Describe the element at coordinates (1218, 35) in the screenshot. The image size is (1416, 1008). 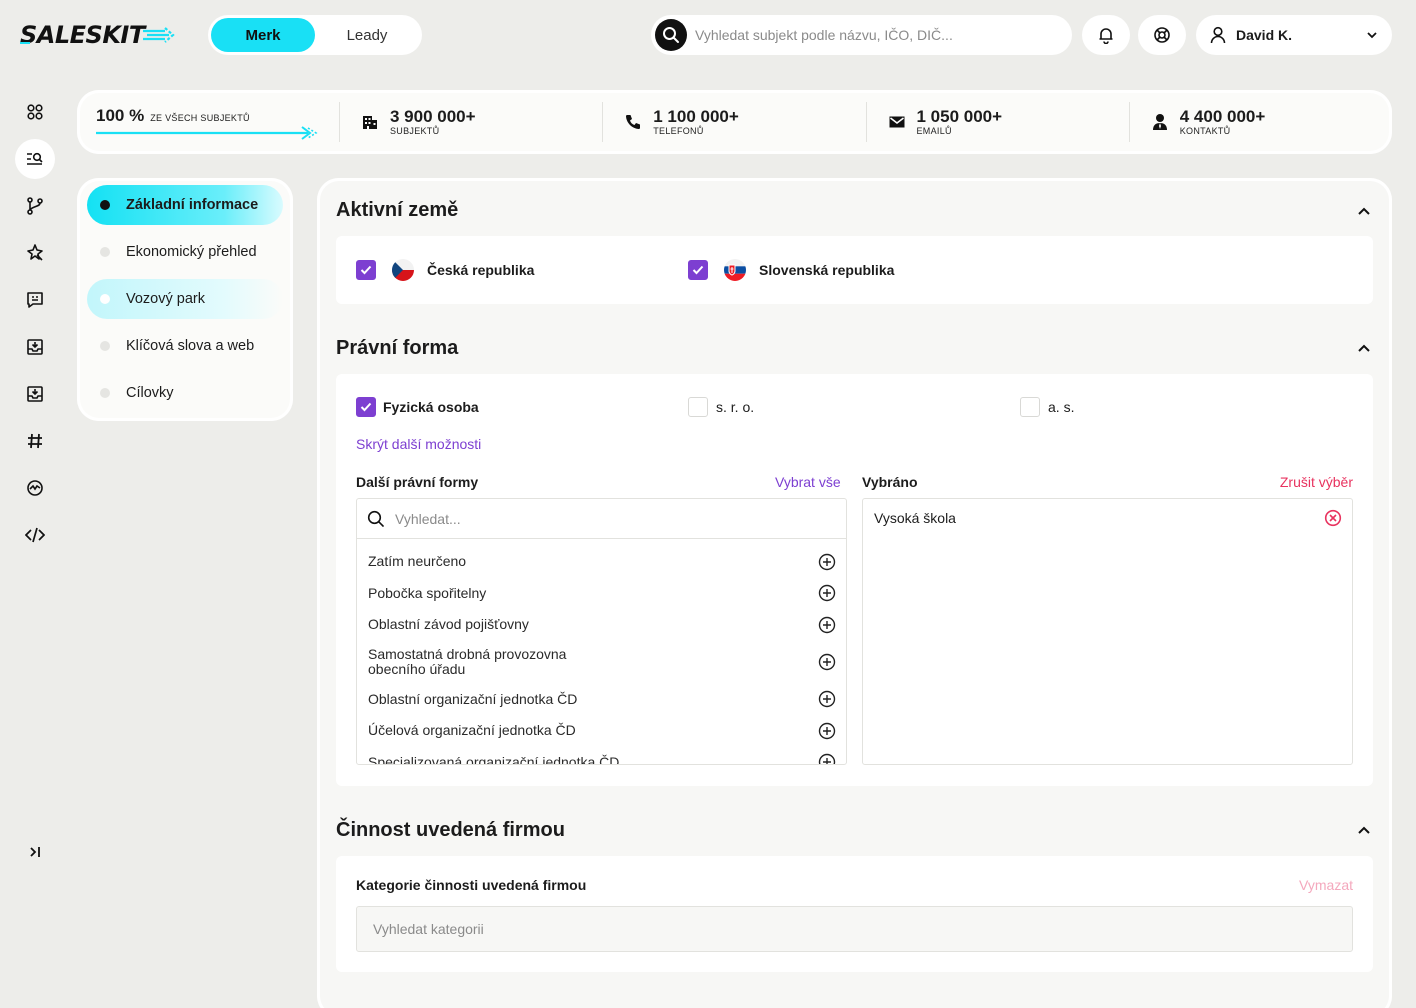
I see `user-icon` at that location.